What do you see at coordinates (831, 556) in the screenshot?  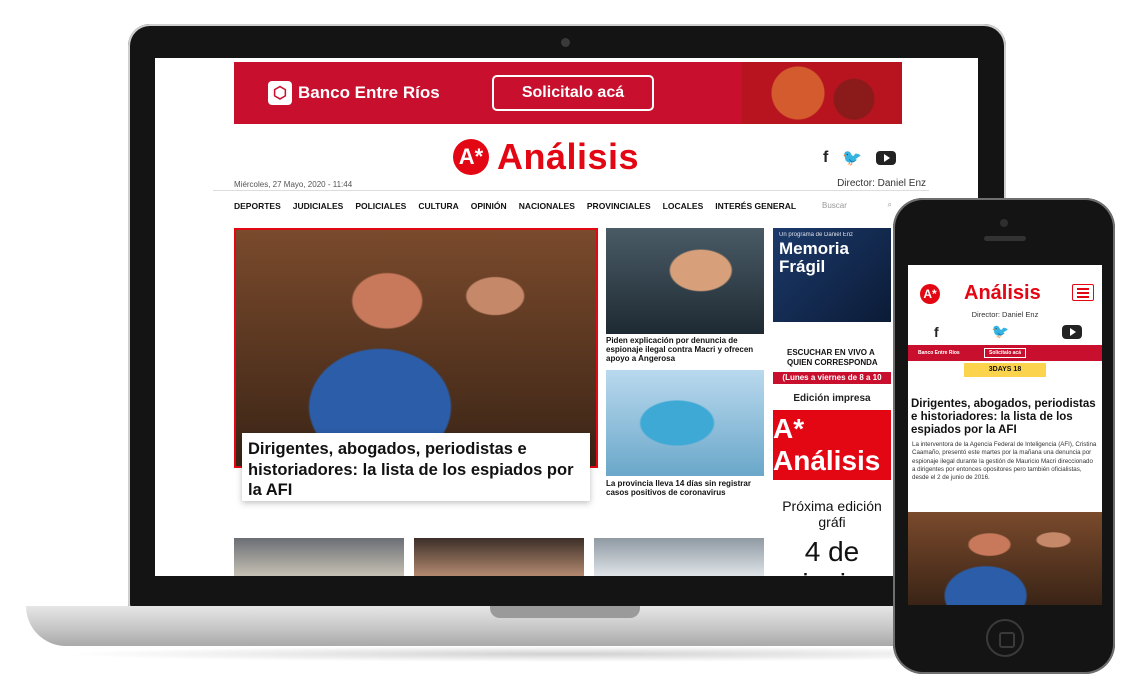 I see `next-edition-date: 4 de junio` at bounding box center [831, 556].